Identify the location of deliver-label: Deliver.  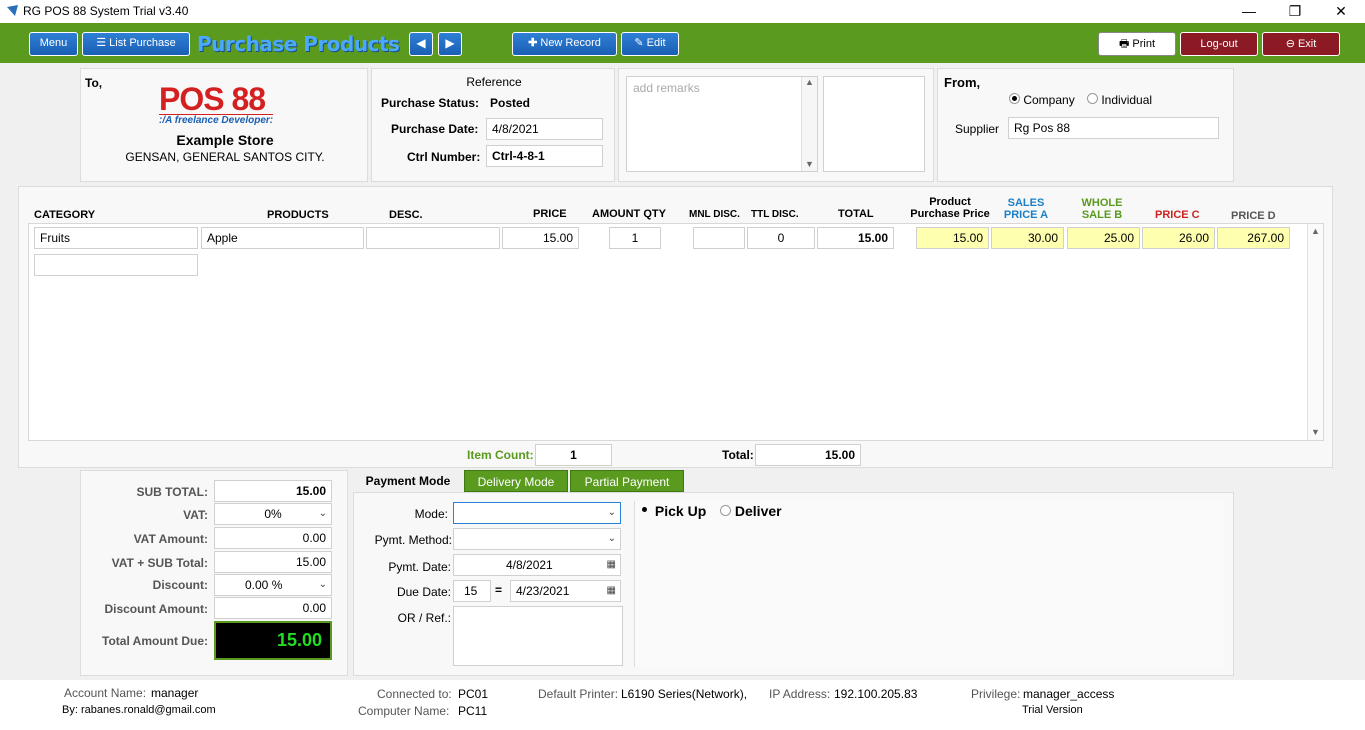
(758, 511).